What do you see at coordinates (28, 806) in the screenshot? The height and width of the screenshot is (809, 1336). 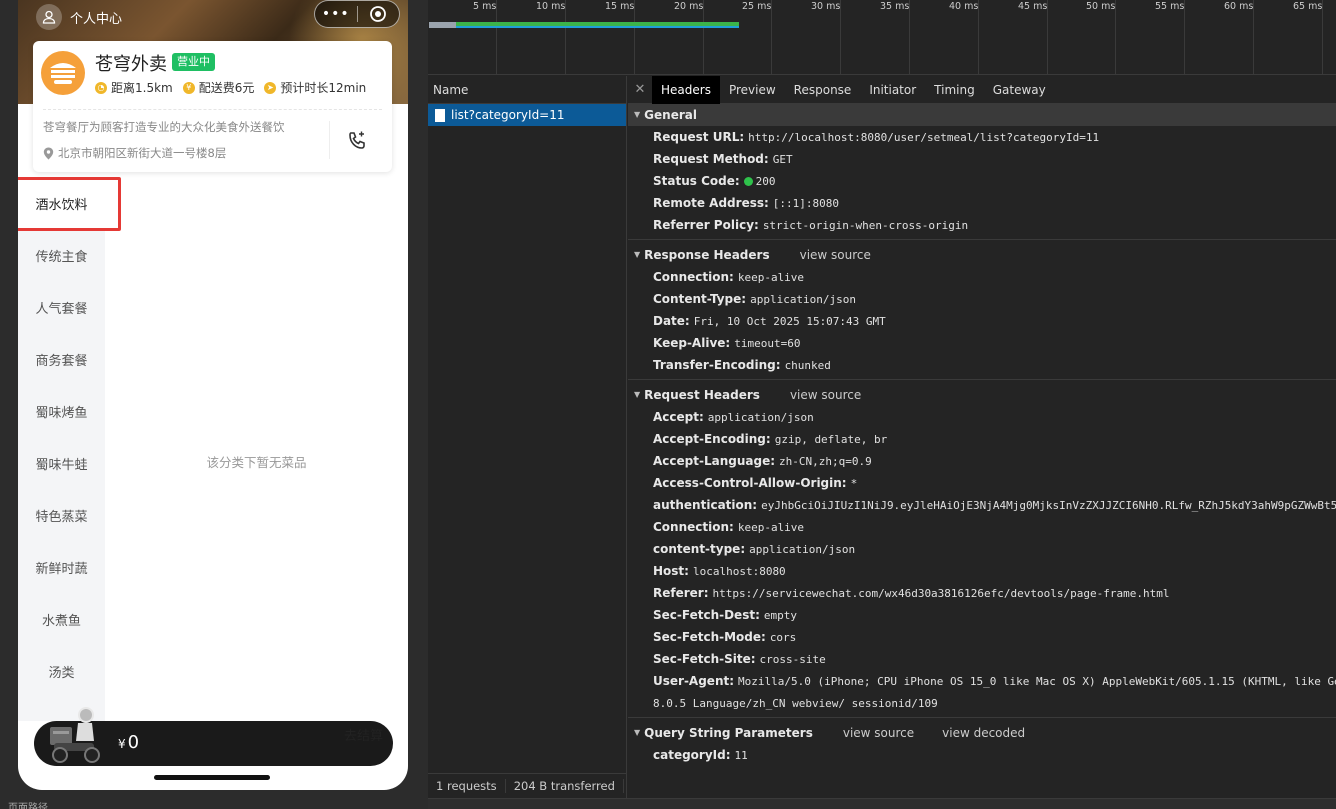 I see `page-path-label: 页面路径` at bounding box center [28, 806].